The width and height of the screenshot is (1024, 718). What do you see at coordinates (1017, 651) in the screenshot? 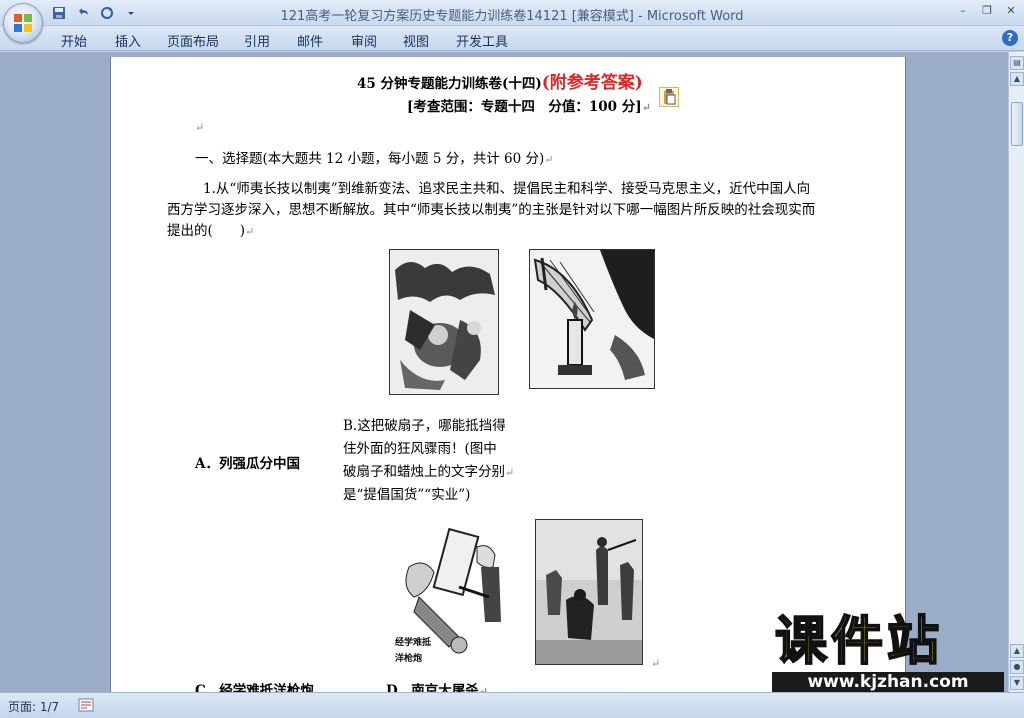
I see `previous-page-icon: ▲` at bounding box center [1017, 651].